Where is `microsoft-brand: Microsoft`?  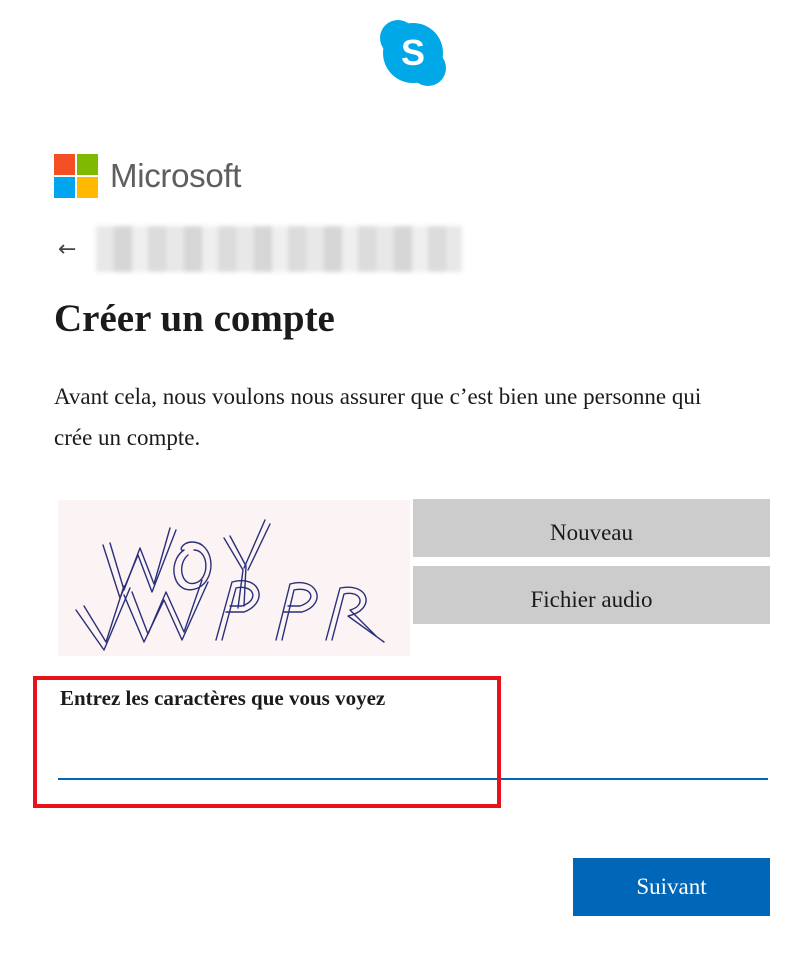 microsoft-brand: Microsoft is located at coordinates (147, 176).